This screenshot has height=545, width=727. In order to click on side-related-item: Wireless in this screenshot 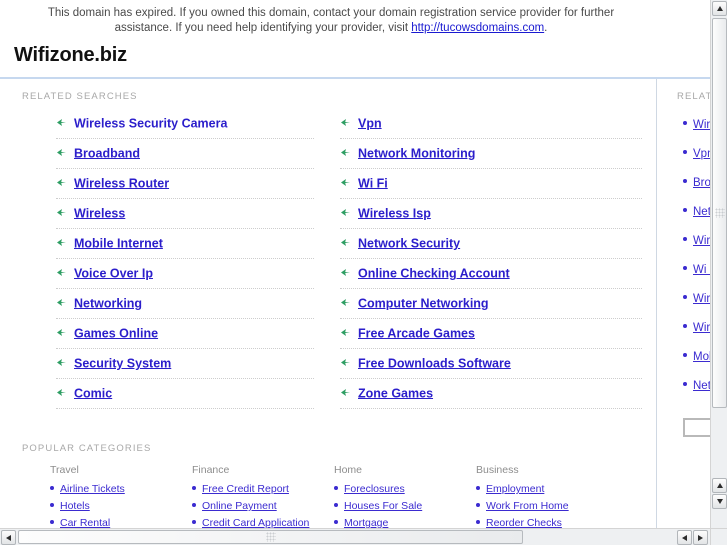, I will do `click(696, 297)`.